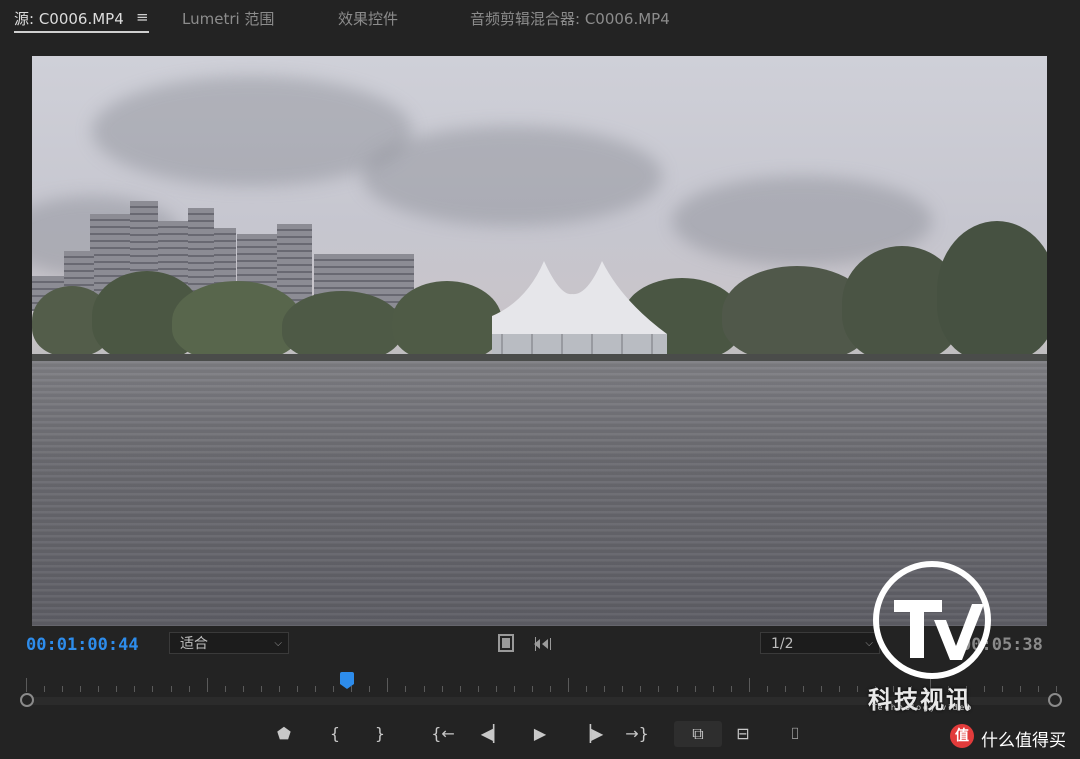 The width and height of the screenshot is (1080, 759). What do you see at coordinates (923, 707) in the screenshot?
I see `brand-watermark-subtitle: Technology video` at bounding box center [923, 707].